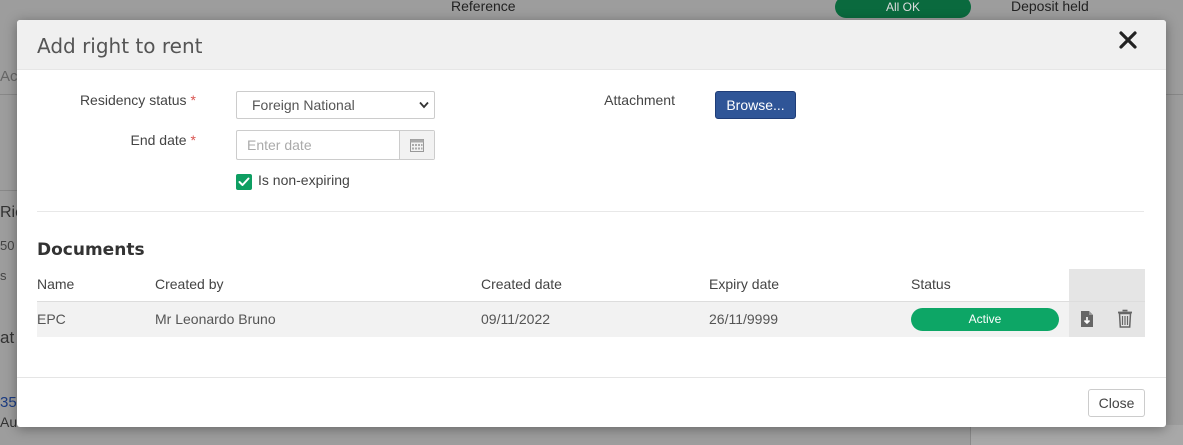  Describe the element at coordinates (189, 284) in the screenshot. I see `column-header-created-by: Created by` at that location.